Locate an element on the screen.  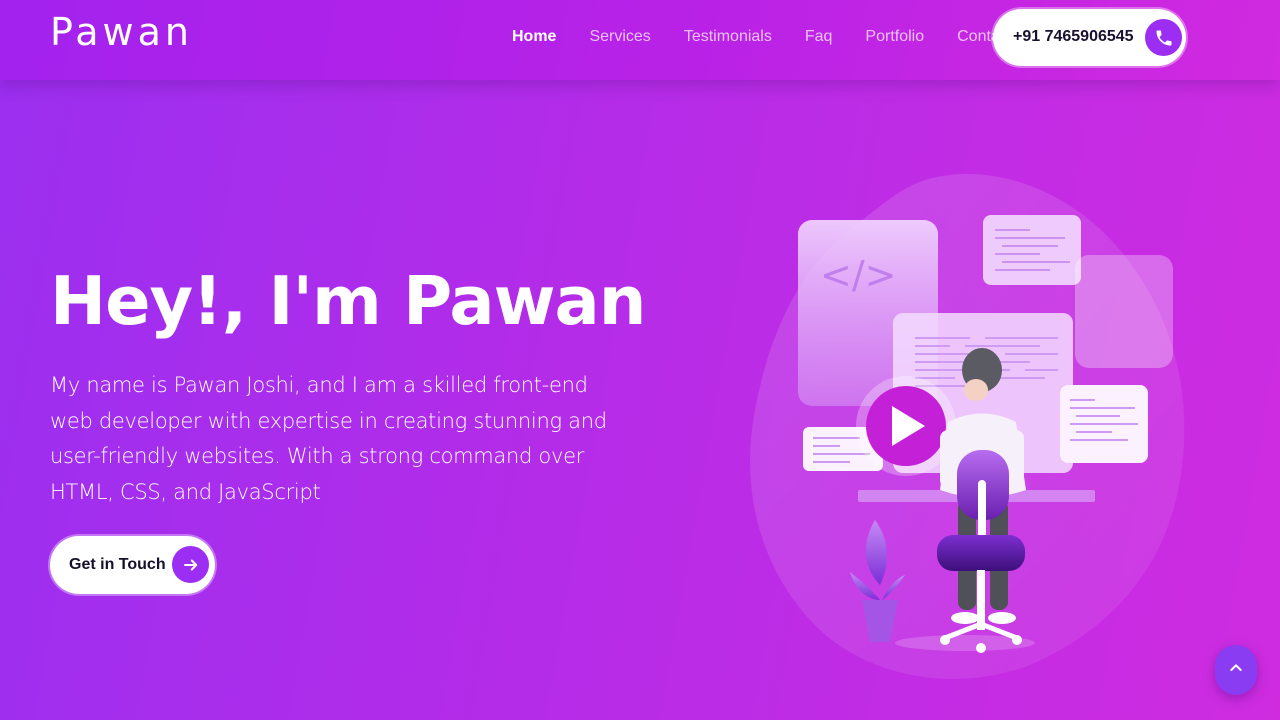
site-logo: Pawan is located at coordinates (121, 32).